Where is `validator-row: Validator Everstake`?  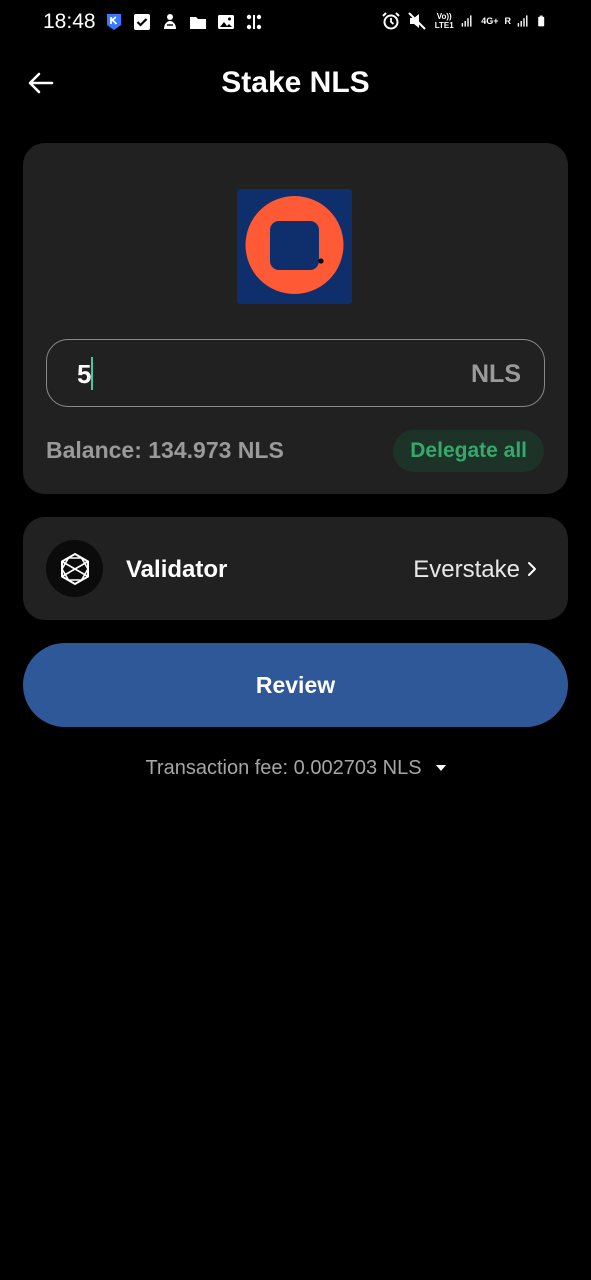
validator-row: Validator Everstake is located at coordinates (295, 568).